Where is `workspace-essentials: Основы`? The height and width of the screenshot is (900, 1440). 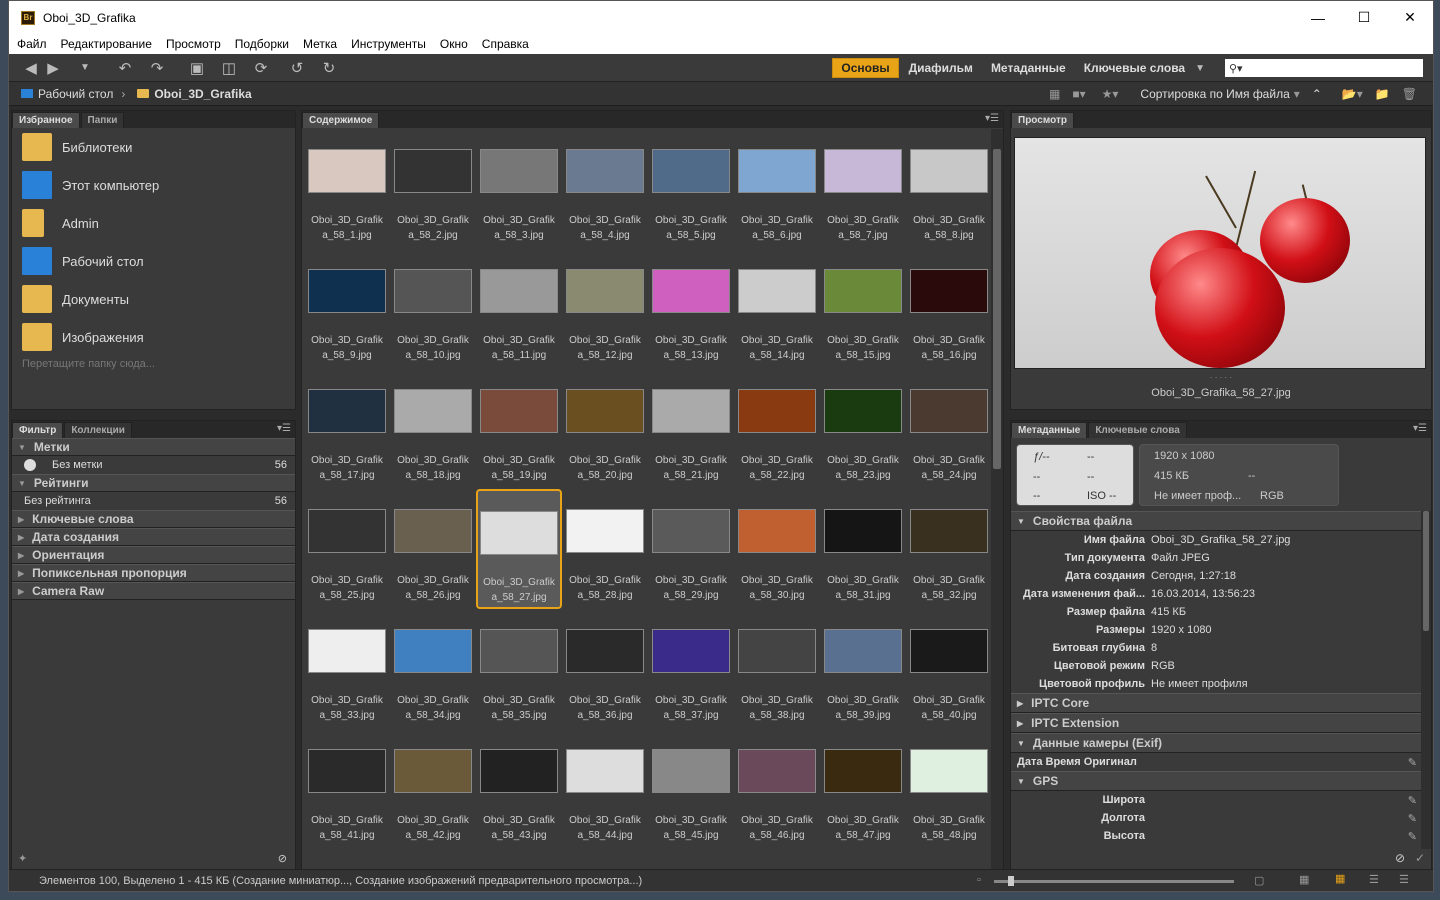
workspace-essentials: Основы is located at coordinates (865, 68).